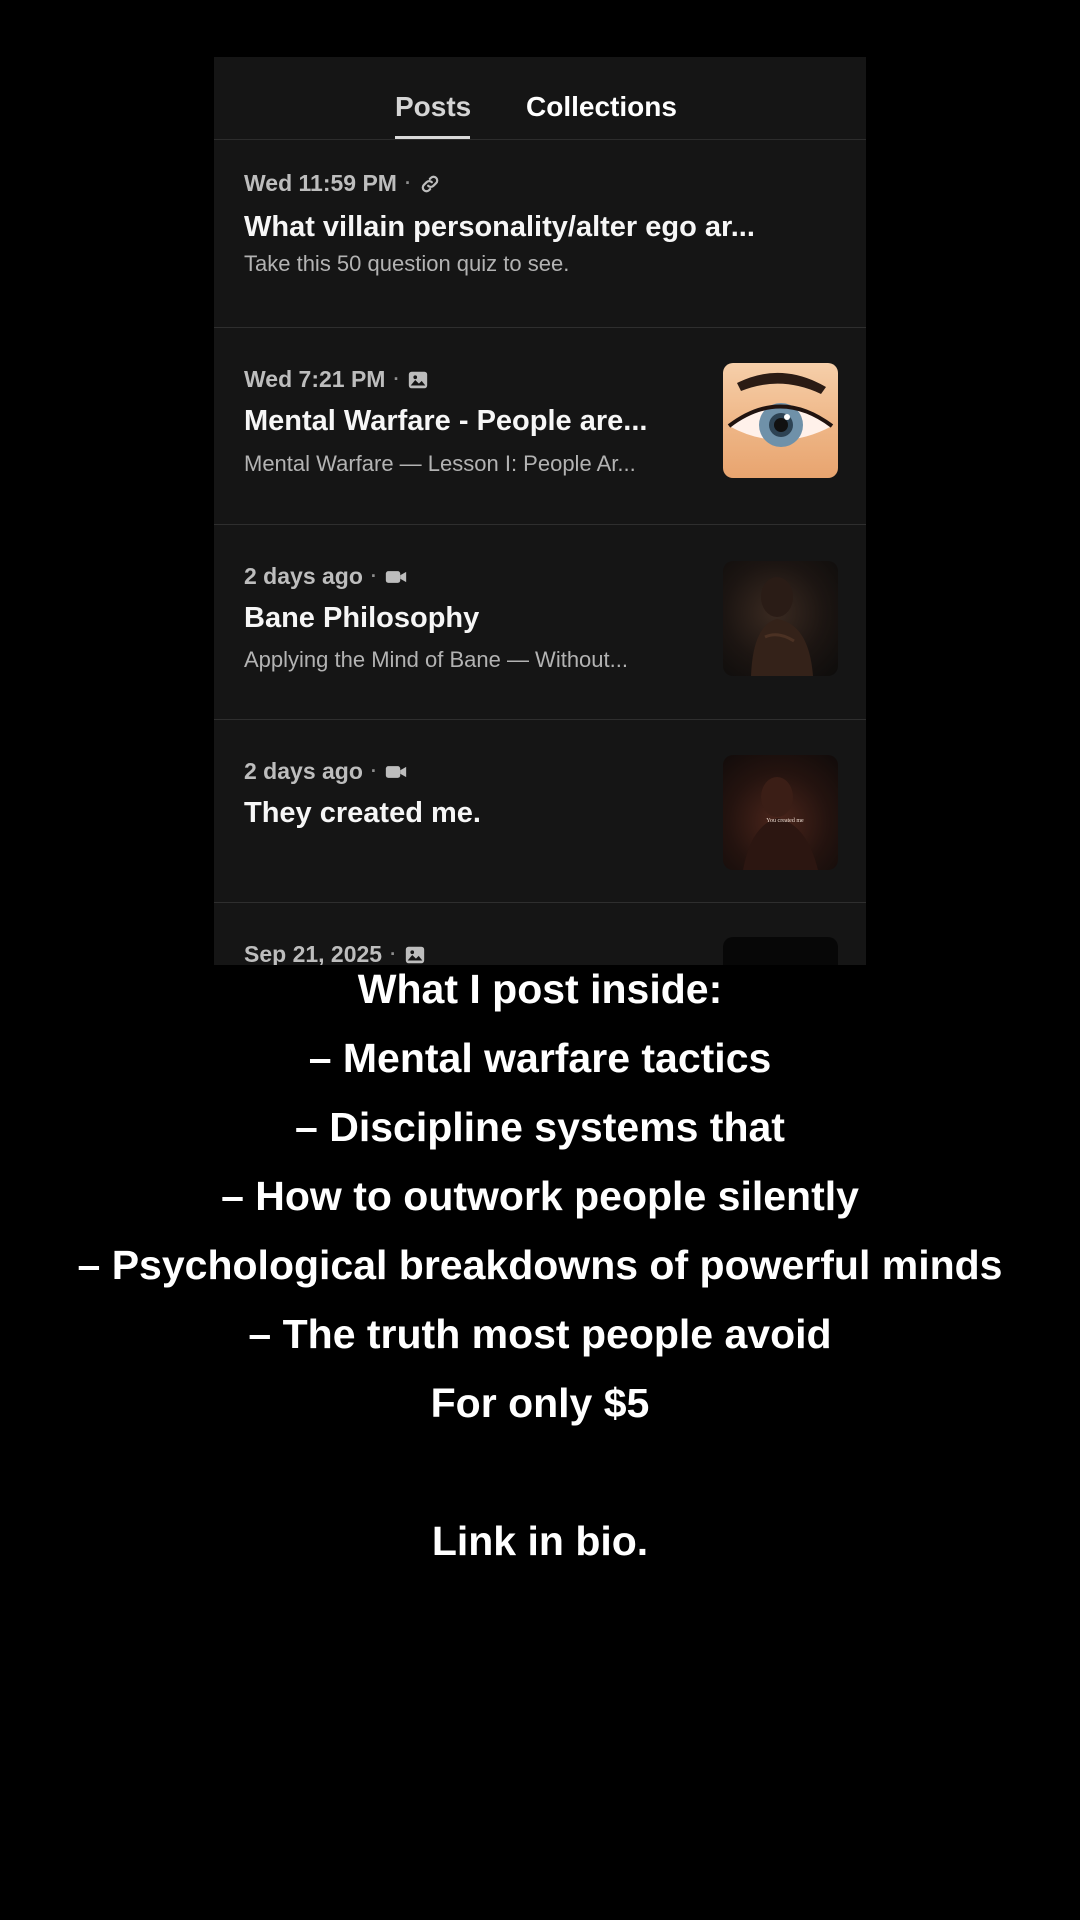 This screenshot has height=1920, width=1080. I want to click on post-excerpt: Take this 50 question quiz to see., so click(407, 263).